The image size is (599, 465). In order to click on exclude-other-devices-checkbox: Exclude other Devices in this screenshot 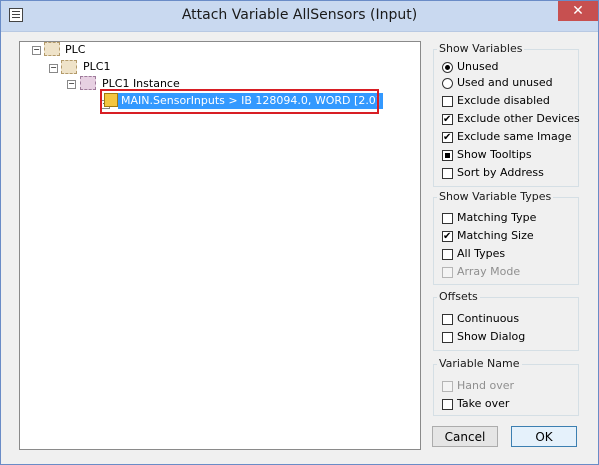, I will do `click(511, 119)`.